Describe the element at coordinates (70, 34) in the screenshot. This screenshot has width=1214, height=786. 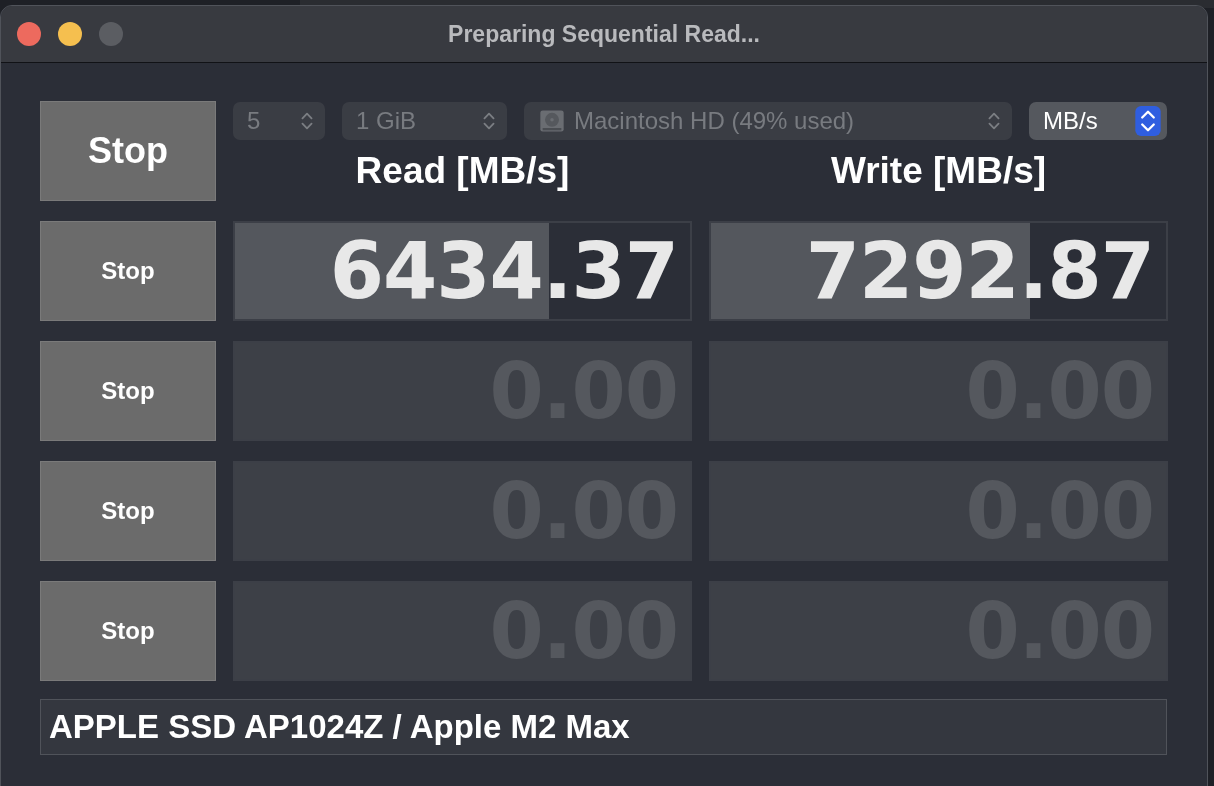
I see `minimize-icon` at that location.